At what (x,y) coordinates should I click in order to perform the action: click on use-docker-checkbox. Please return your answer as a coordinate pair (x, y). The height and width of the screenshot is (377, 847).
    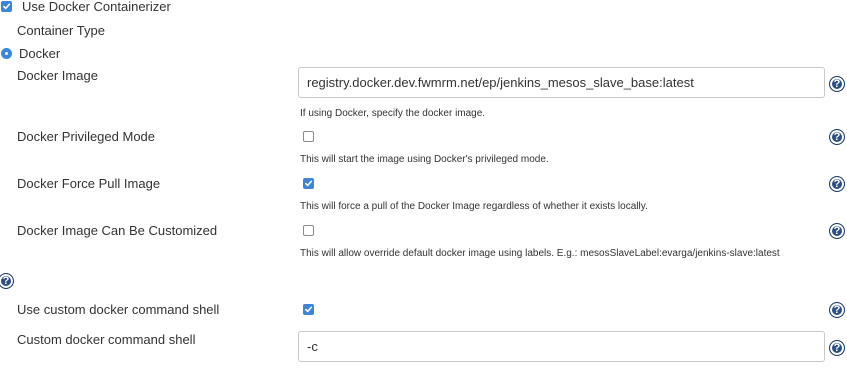
    Looking at the image, I should click on (6, 6).